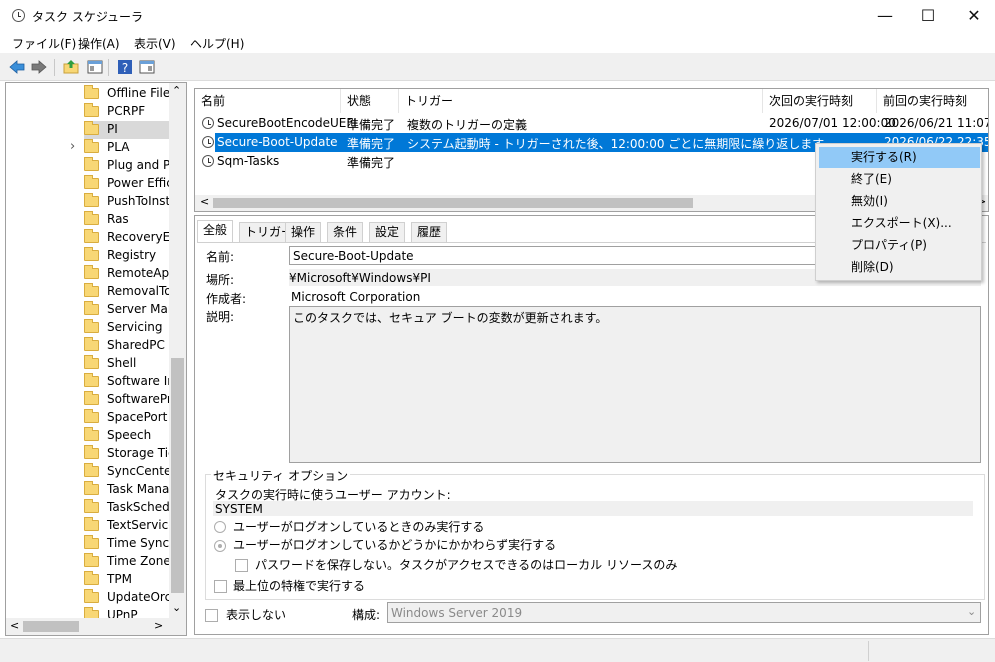 The width and height of the screenshot is (995, 662). Describe the element at coordinates (345, 232) in the screenshot. I see `tab-conditions: 条件` at that location.